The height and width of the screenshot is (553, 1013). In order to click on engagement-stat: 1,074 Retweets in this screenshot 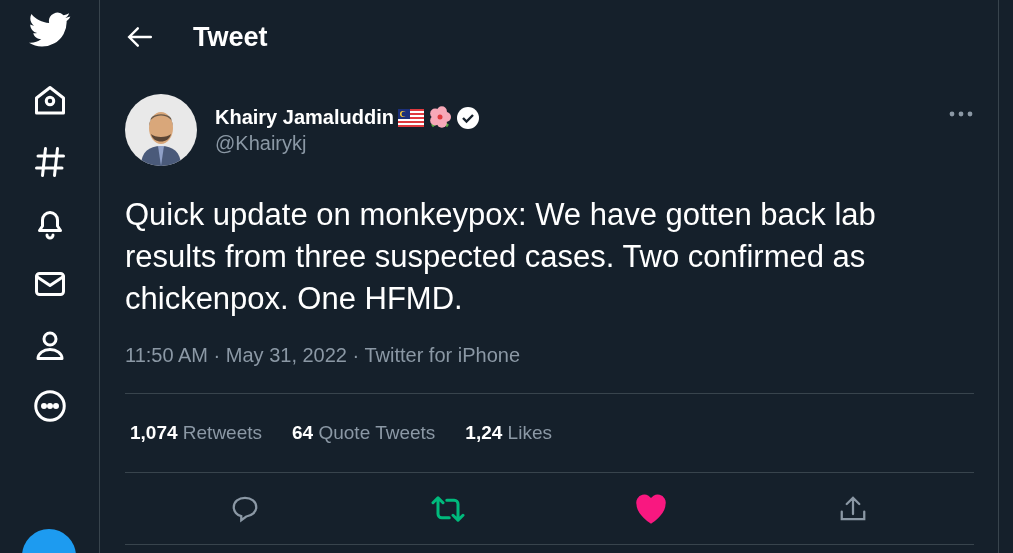, I will do `click(196, 433)`.